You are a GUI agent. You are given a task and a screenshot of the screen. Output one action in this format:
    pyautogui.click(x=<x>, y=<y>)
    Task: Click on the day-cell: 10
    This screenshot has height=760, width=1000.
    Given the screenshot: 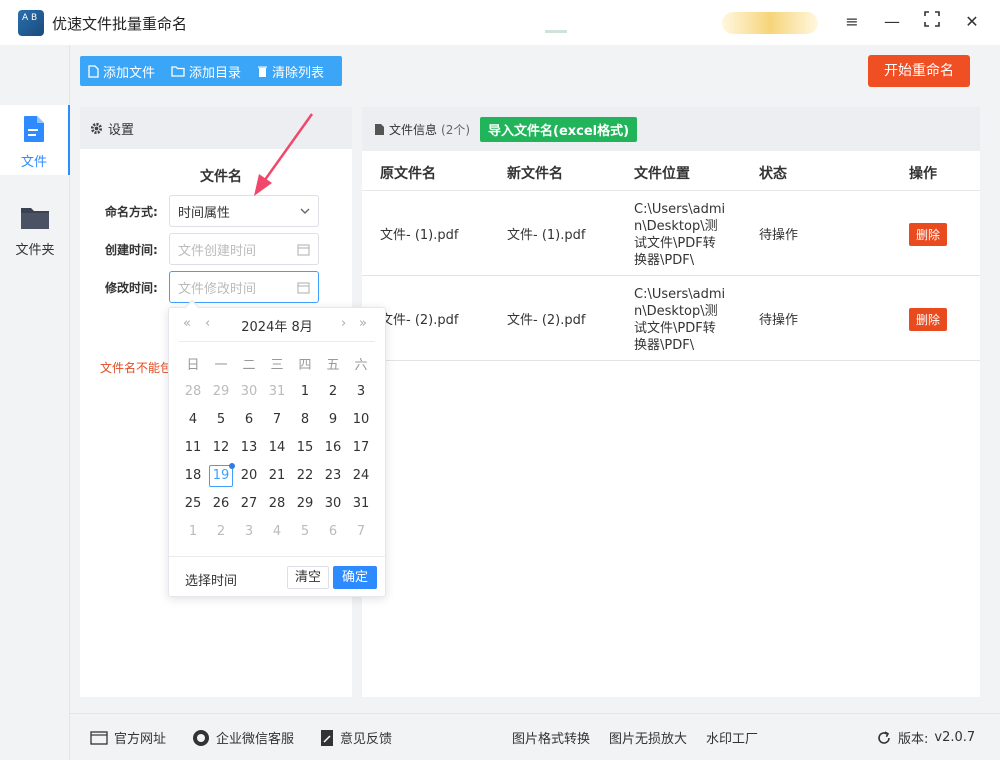 What is the action you would take?
    pyautogui.click(x=361, y=420)
    